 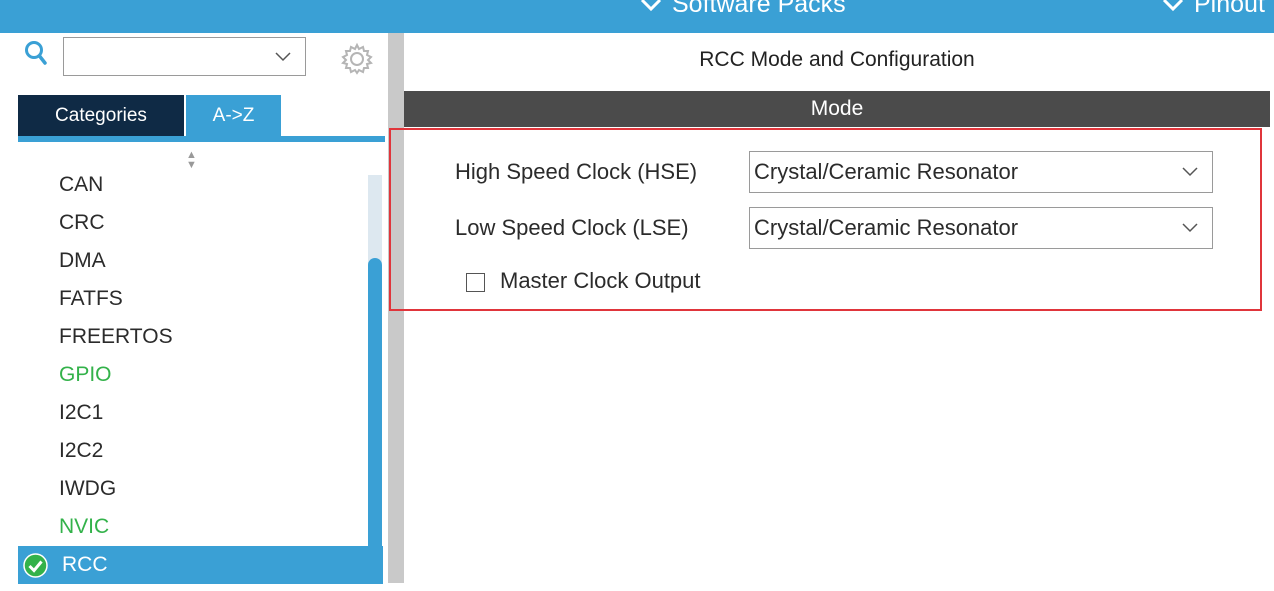 What do you see at coordinates (168, 56) in the screenshot?
I see `search-input` at bounding box center [168, 56].